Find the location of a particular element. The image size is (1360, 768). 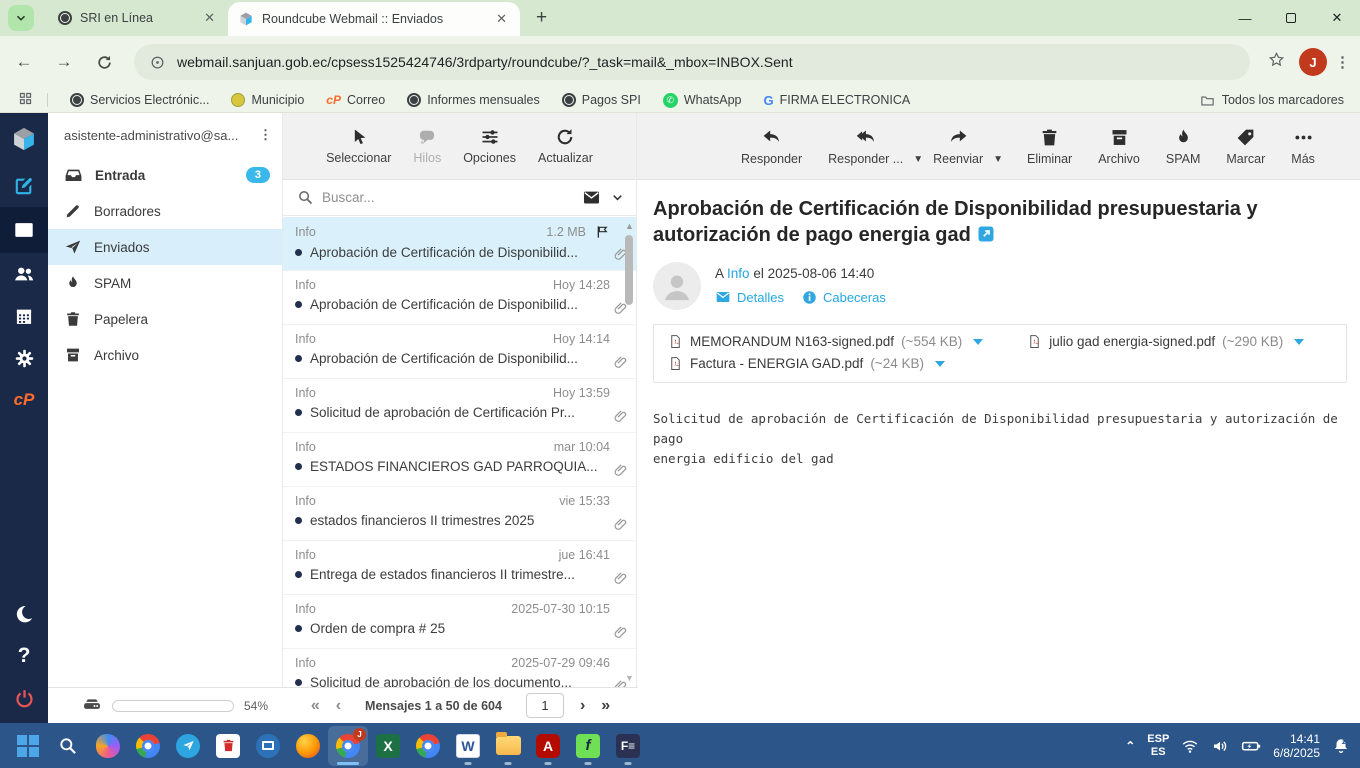

select-button: Seleccionar is located at coordinates (358, 146).